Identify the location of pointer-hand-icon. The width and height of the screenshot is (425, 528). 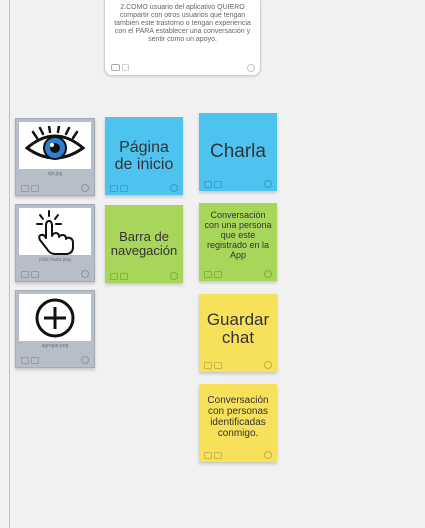
(55, 232).